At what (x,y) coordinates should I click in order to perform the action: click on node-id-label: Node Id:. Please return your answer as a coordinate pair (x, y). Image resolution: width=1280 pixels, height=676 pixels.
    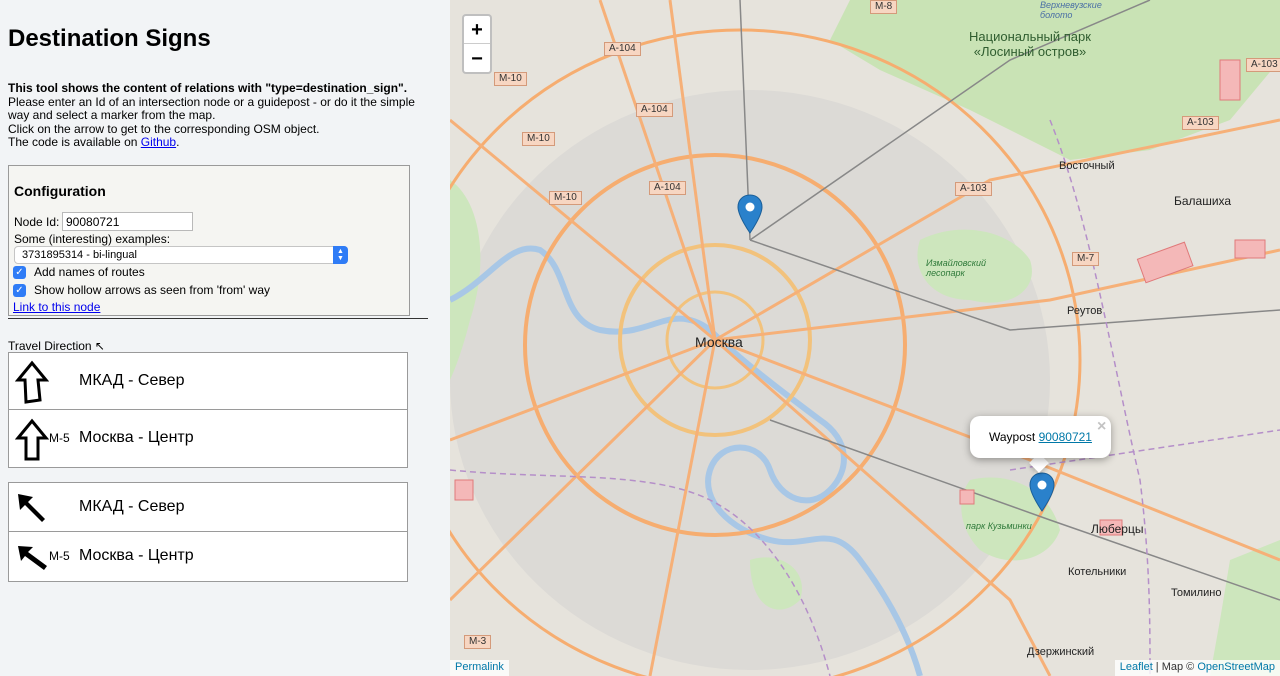
    Looking at the image, I should click on (37, 222).